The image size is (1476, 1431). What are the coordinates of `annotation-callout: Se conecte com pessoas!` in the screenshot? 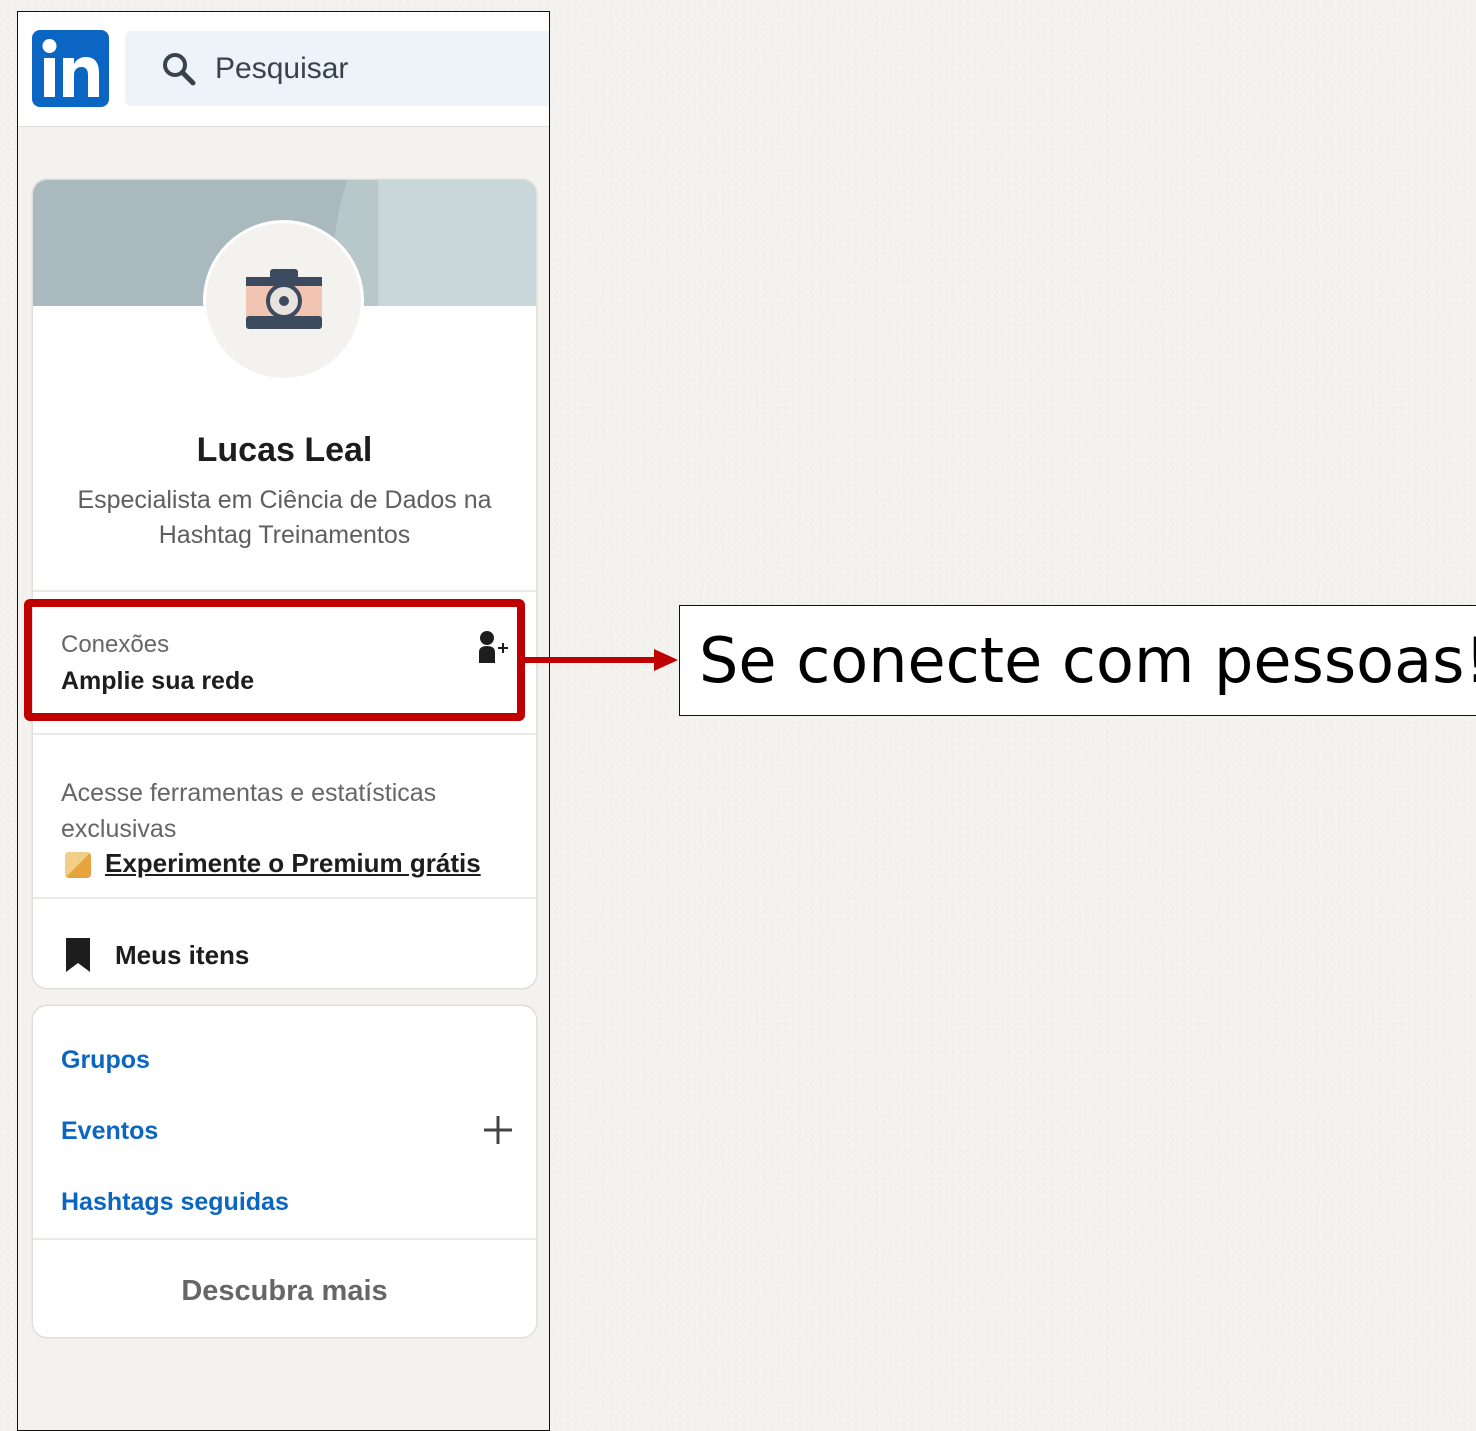 It's located at (1077, 660).